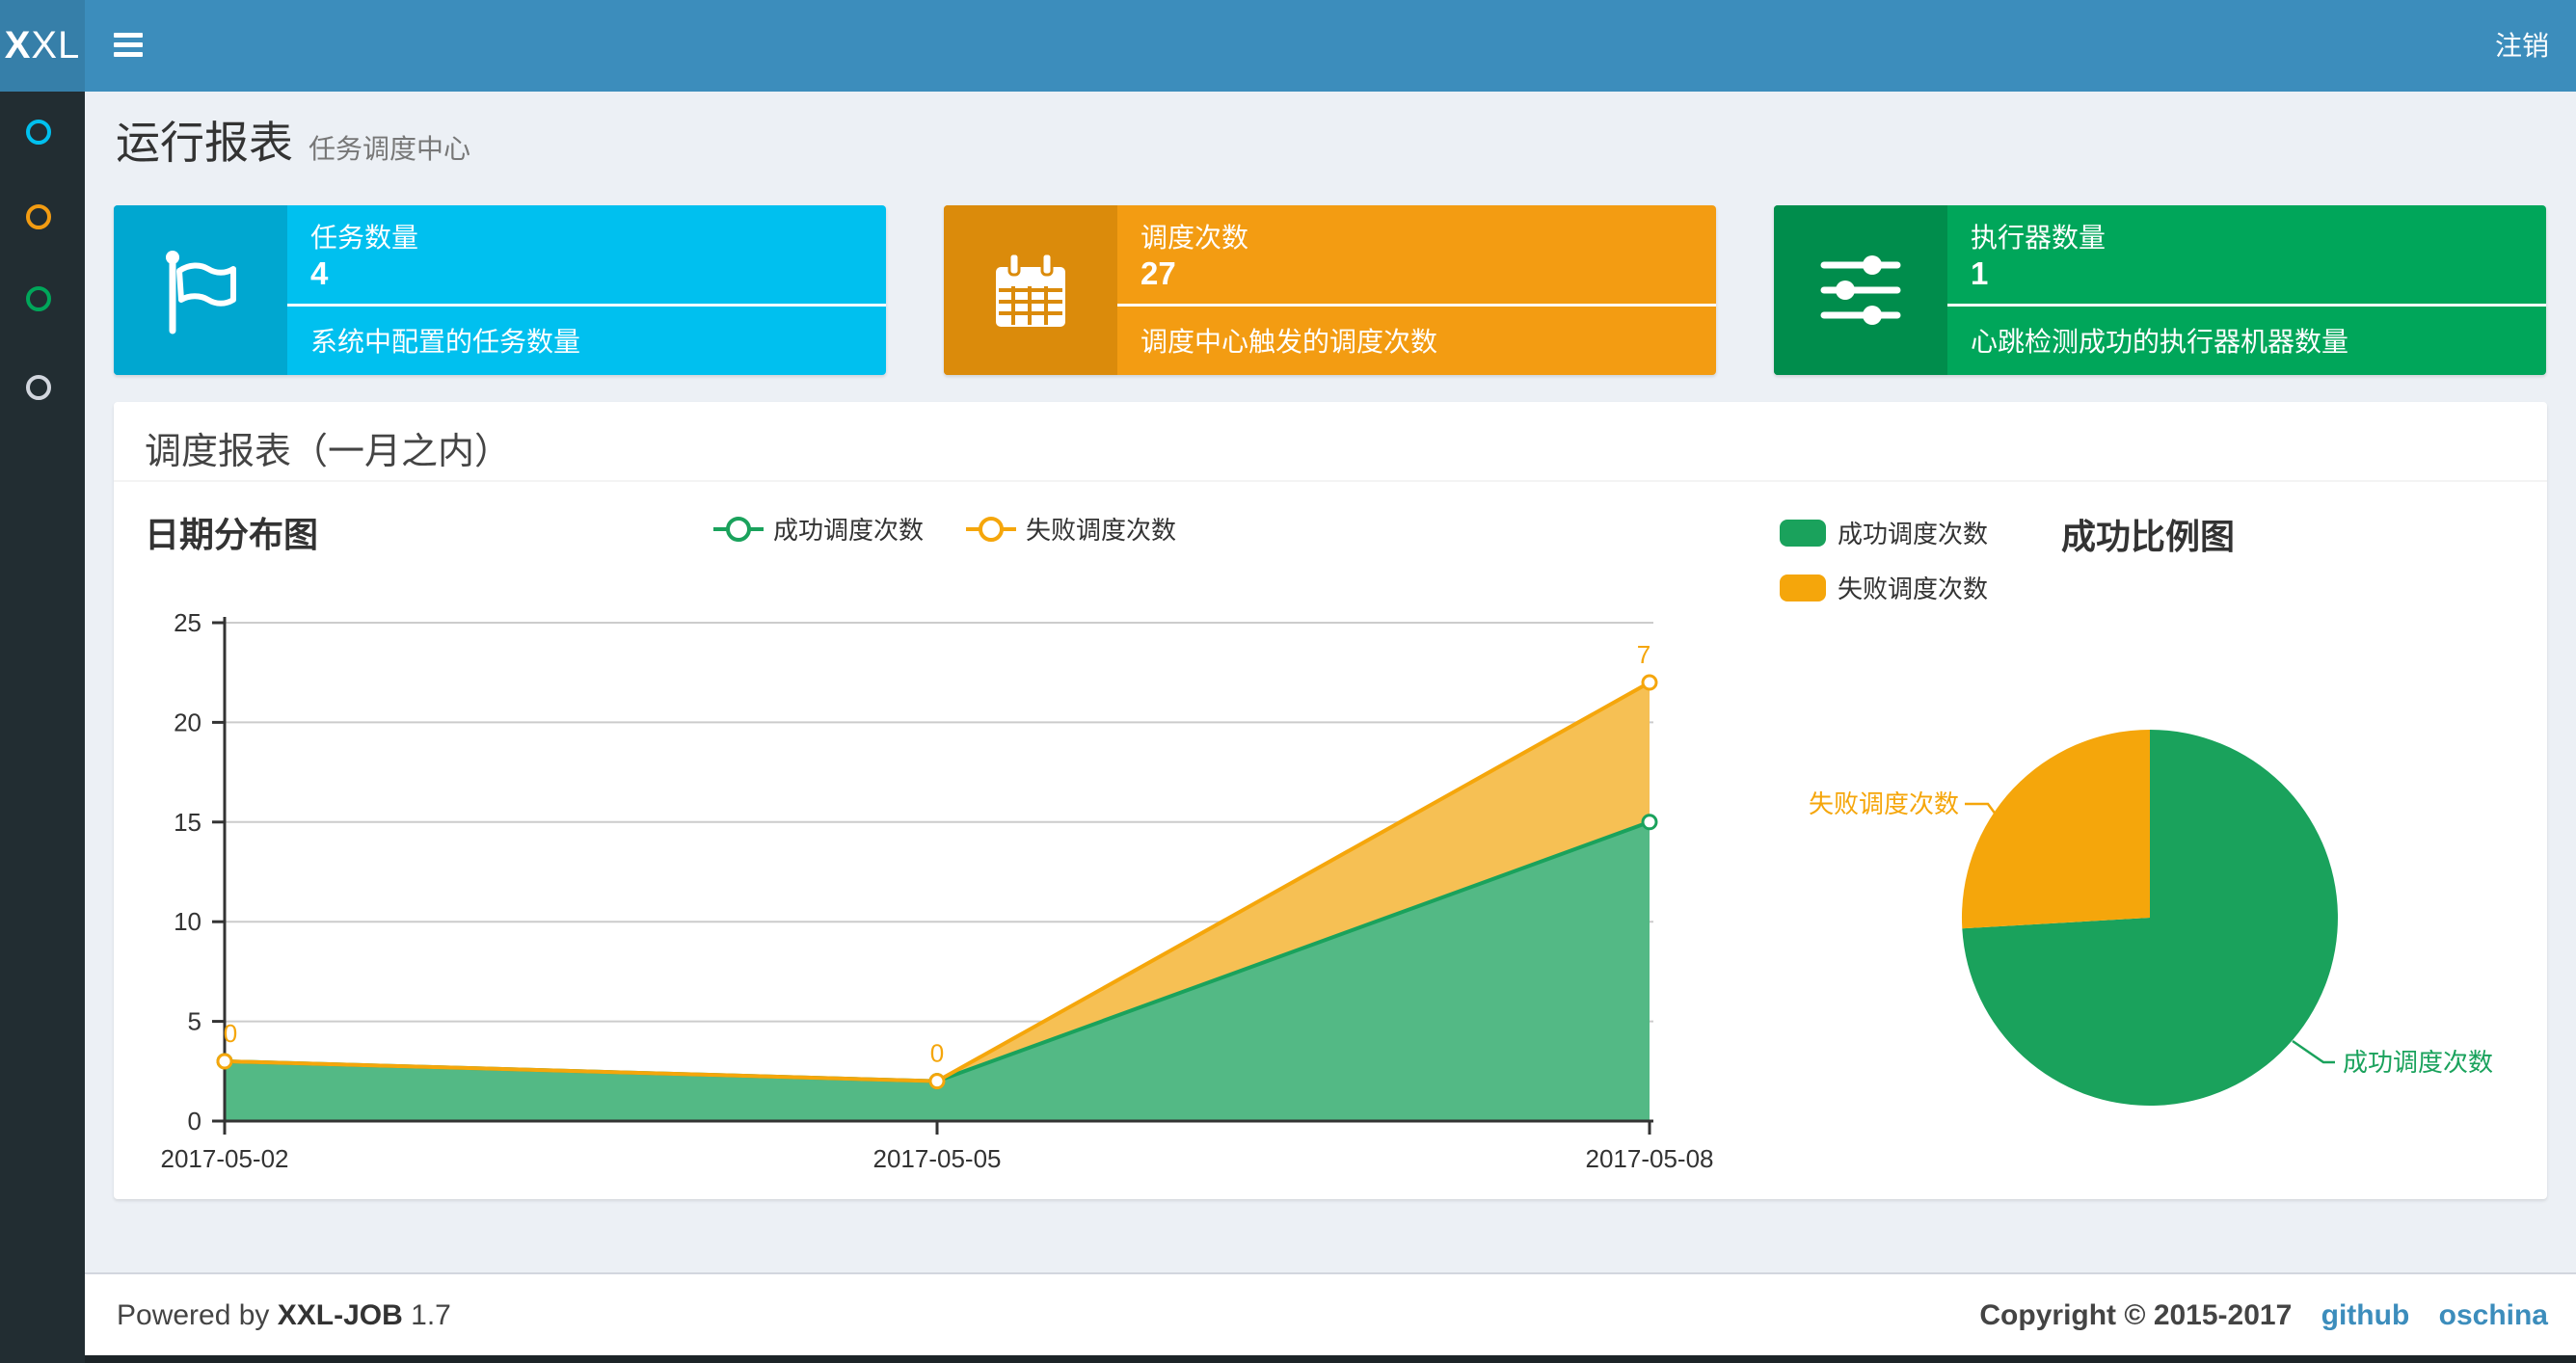 The height and width of the screenshot is (1363, 2576). Describe the element at coordinates (39, 298) in the screenshot. I see `sidebar-item-2-circle-o-icon` at that location.